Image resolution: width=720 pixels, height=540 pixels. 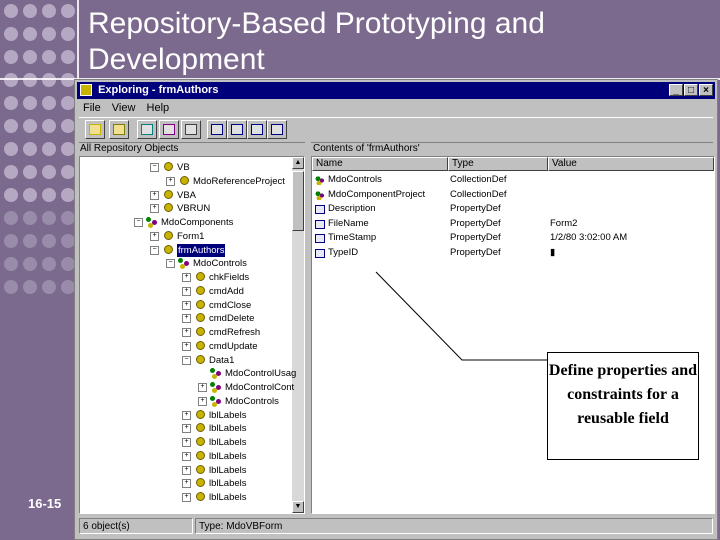 I want to click on tree-node: + cmdAdd, so click(x=231, y=291).